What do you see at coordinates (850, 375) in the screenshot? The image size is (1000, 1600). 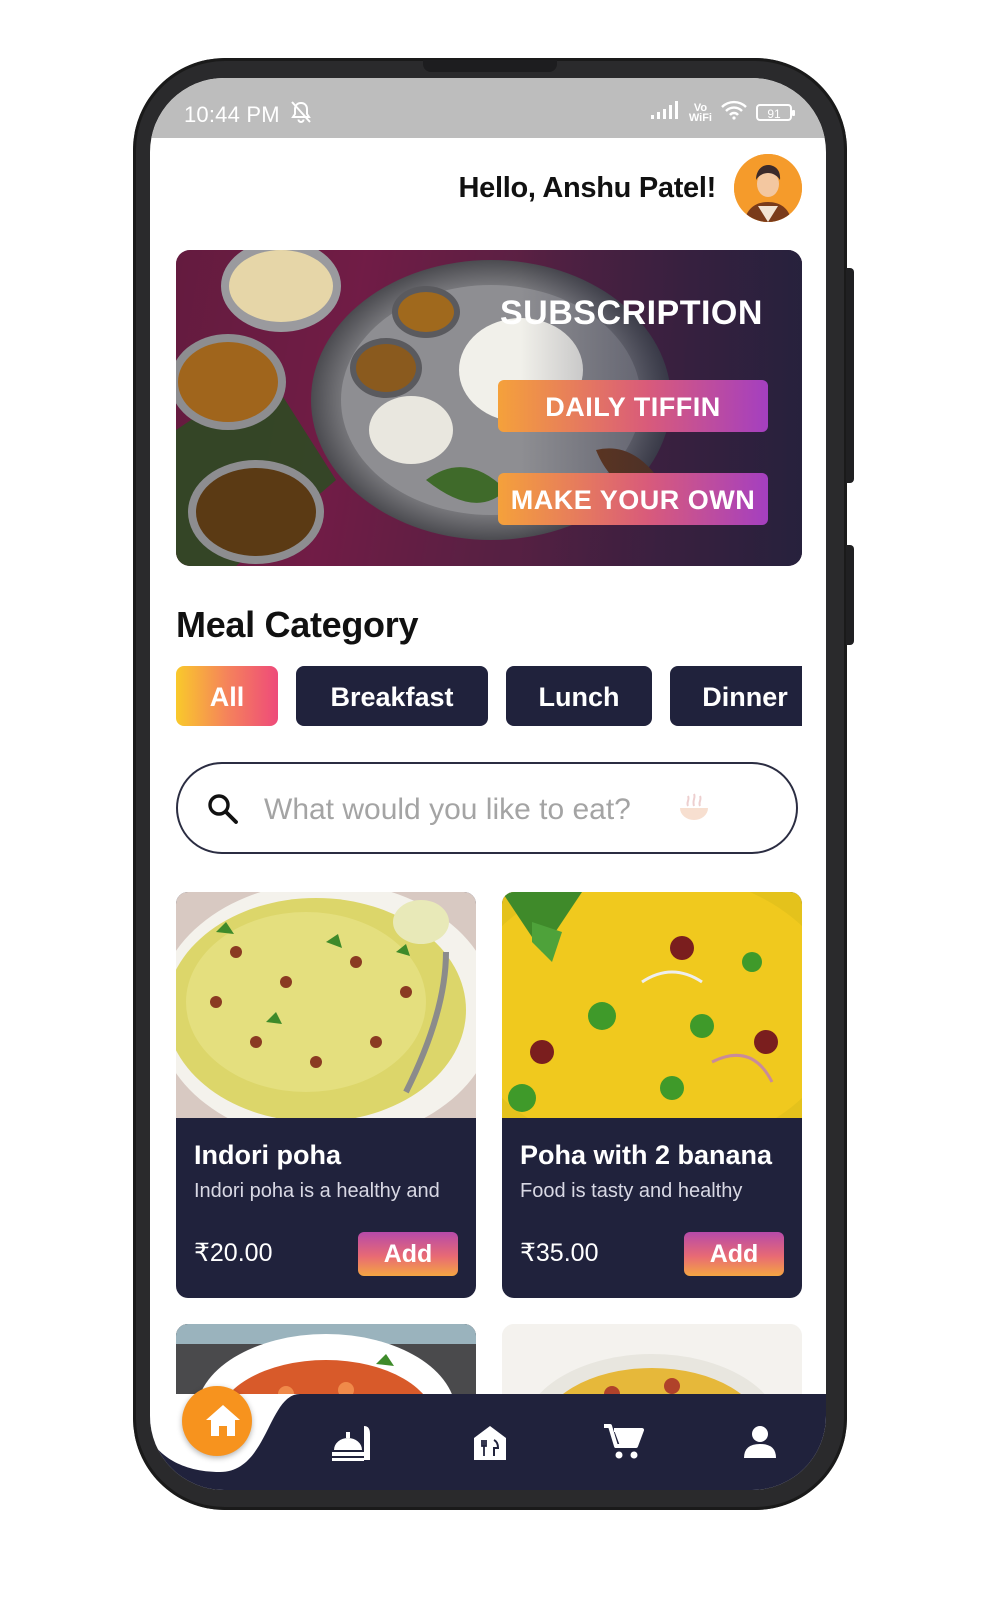 I see `volume-button` at bounding box center [850, 375].